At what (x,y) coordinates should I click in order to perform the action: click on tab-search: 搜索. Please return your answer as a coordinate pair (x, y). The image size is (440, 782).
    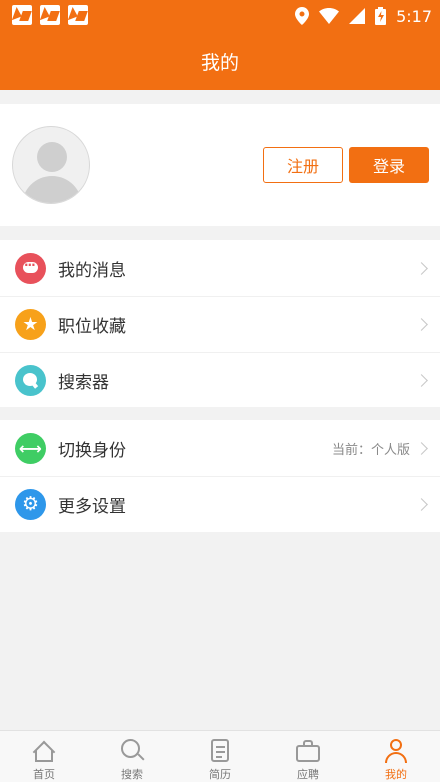
    Looking at the image, I should click on (132, 756).